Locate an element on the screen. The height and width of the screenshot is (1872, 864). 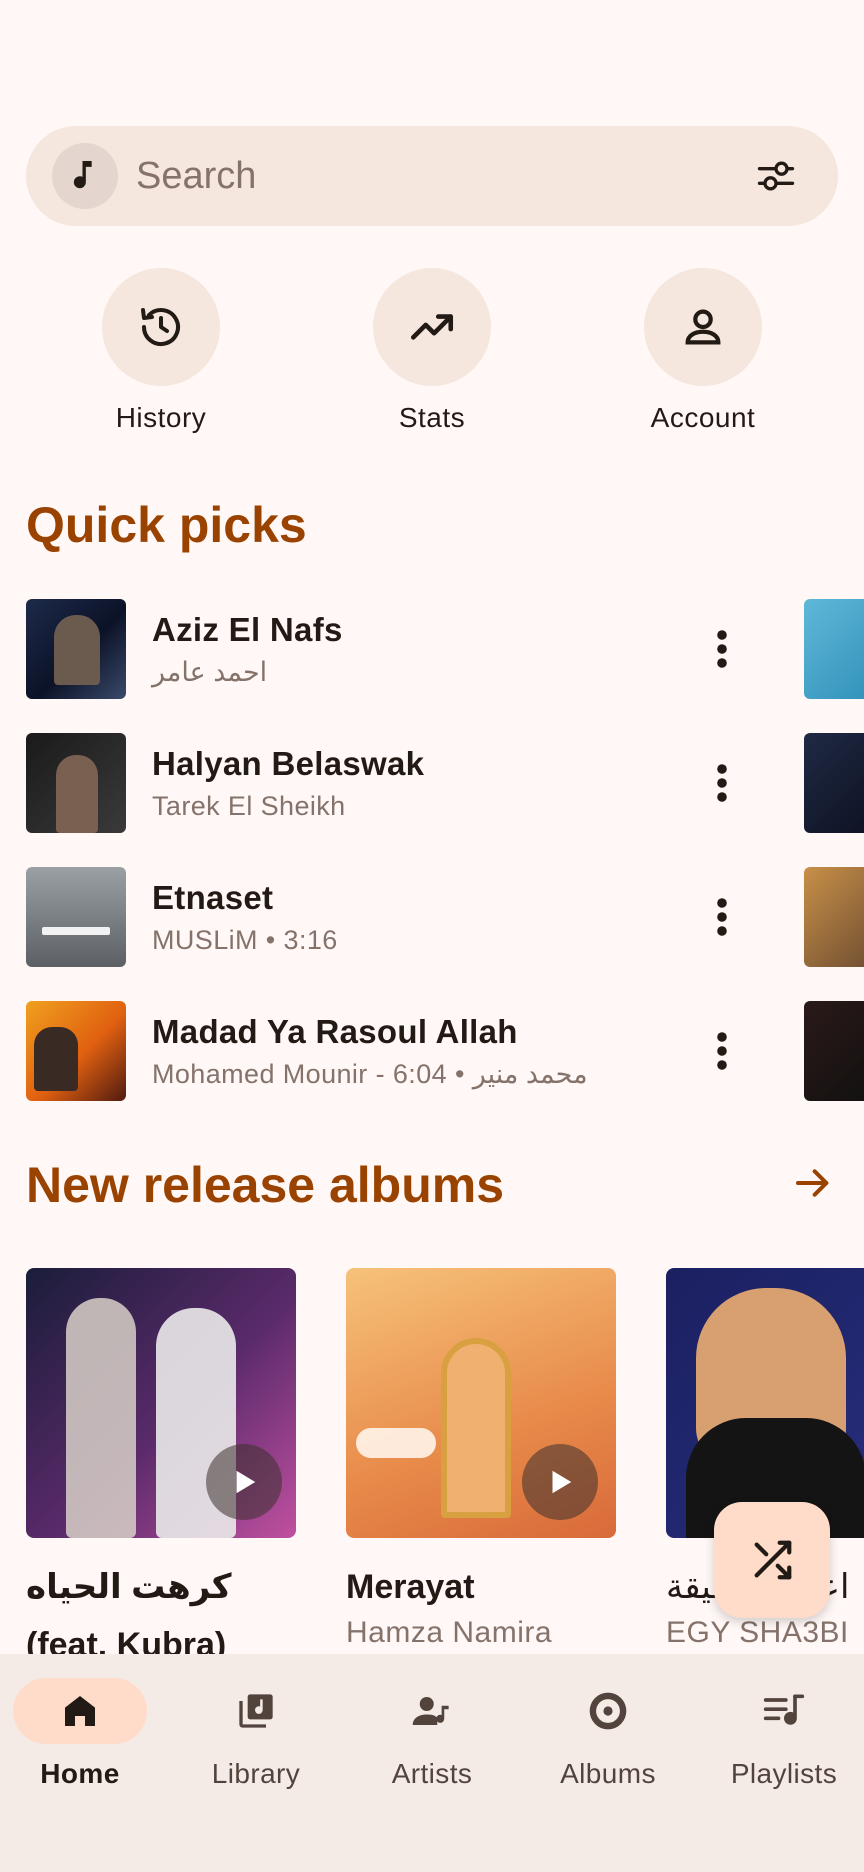
list-item: Aziz El Nafs احمد عامر is located at coordinates (445, 649).